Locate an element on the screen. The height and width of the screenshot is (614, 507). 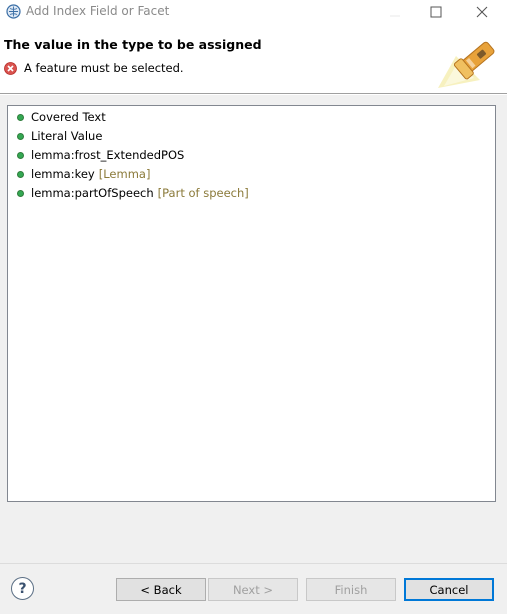
list-item-lemma-key: lemma:key [Lemma] is located at coordinates (83, 174).